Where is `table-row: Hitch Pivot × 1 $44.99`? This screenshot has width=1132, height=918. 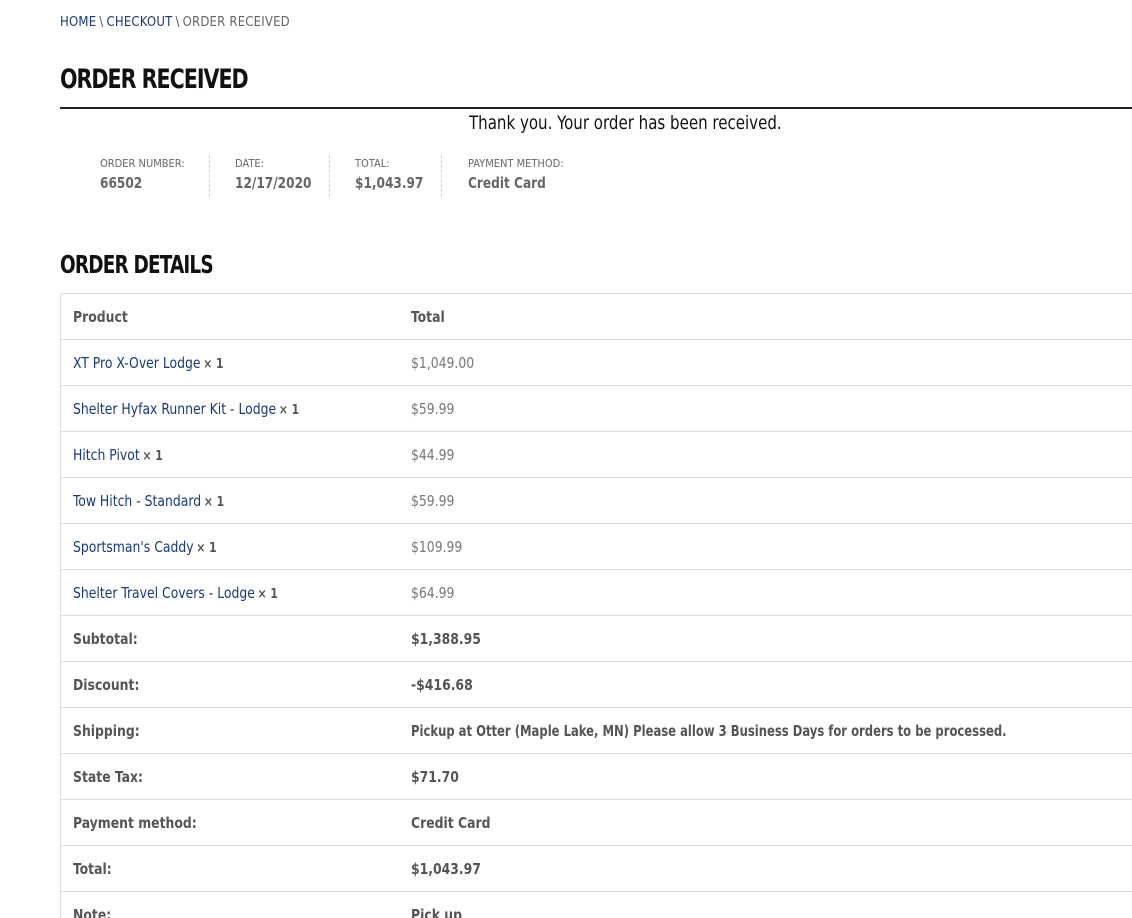 table-row: Hitch Pivot × 1 $44.99 is located at coordinates (596, 455).